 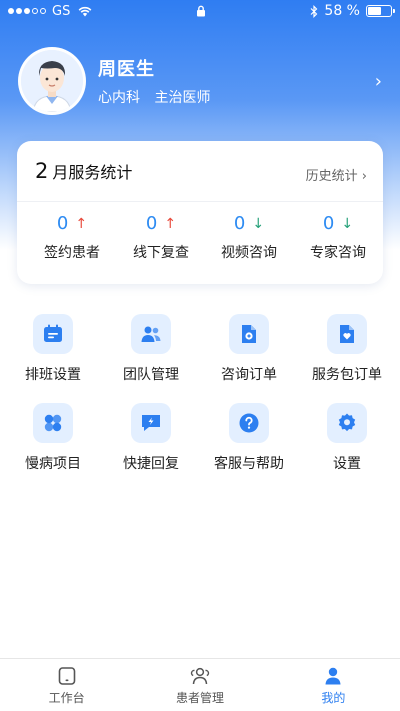 What do you see at coordinates (182, 98) in the screenshot?
I see `doctor-title: 主治医师` at bounding box center [182, 98].